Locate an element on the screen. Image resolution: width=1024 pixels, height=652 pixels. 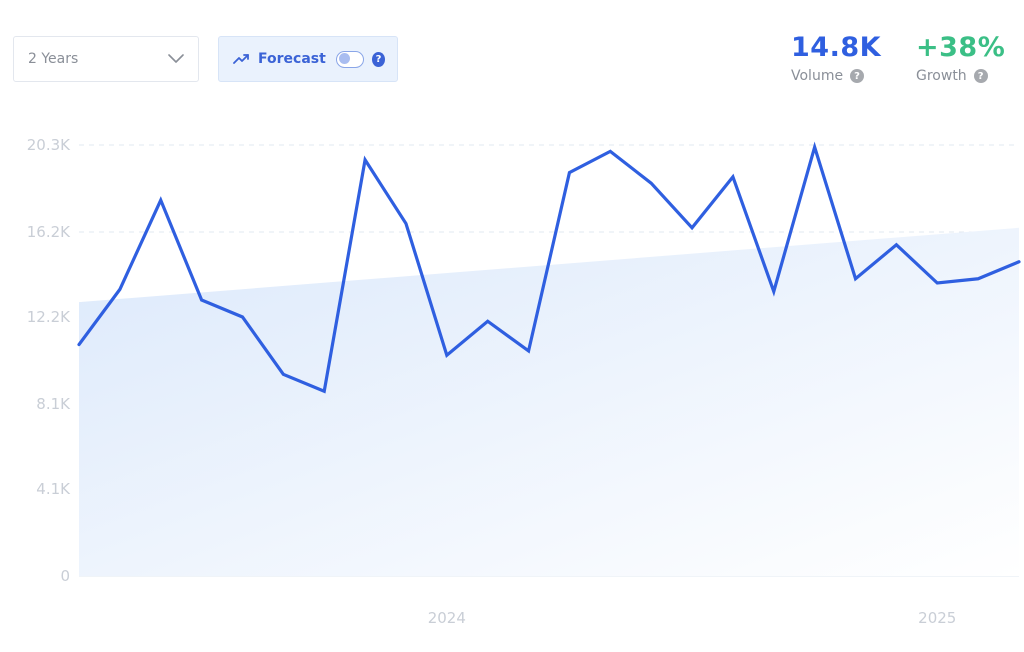
y-tick-label: 12.2K is located at coordinates (49, 317).